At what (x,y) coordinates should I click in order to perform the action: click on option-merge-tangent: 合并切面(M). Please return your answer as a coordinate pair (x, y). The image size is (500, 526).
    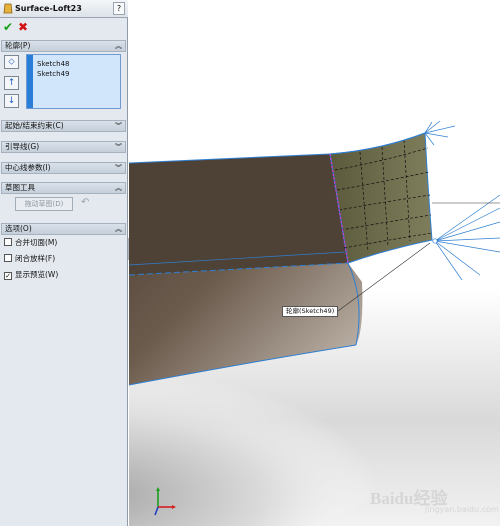
    Looking at the image, I should click on (30, 243).